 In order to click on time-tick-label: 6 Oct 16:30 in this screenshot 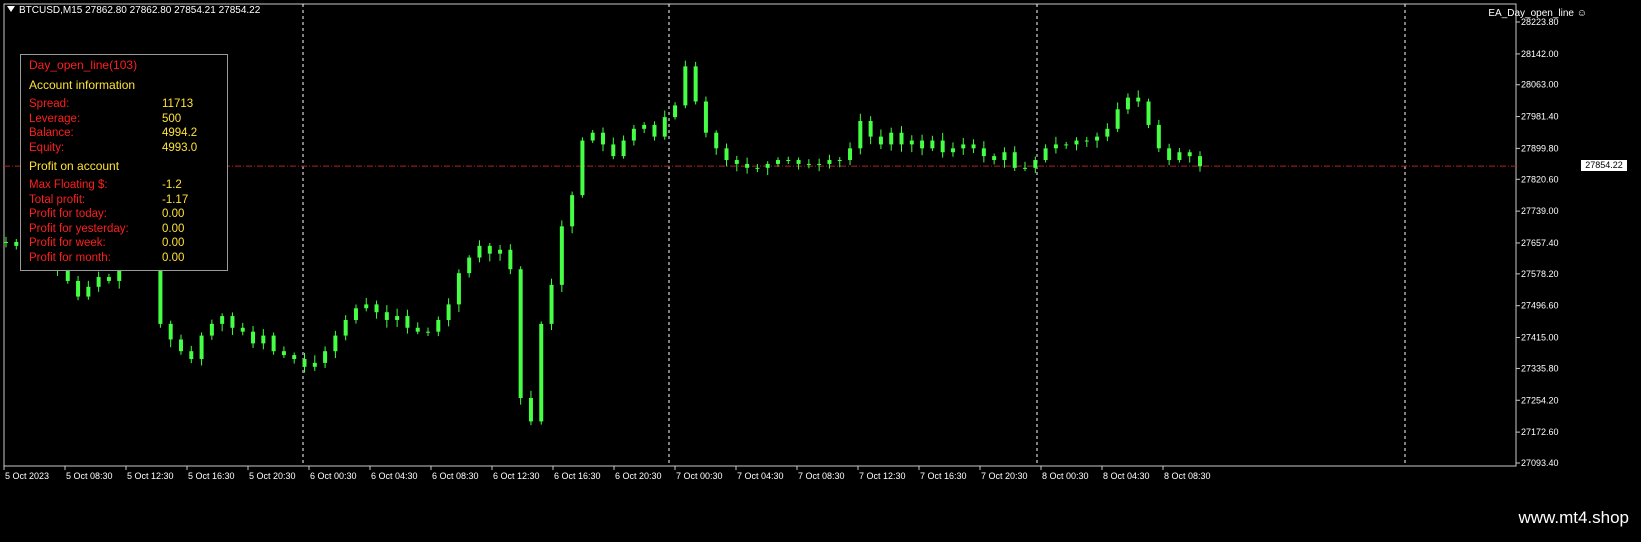, I will do `click(577, 476)`.